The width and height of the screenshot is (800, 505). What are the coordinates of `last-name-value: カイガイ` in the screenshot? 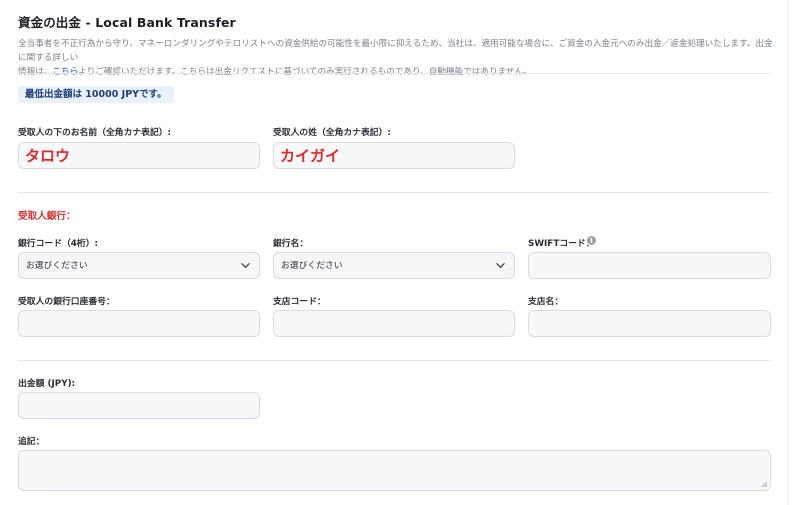 It's located at (310, 156).